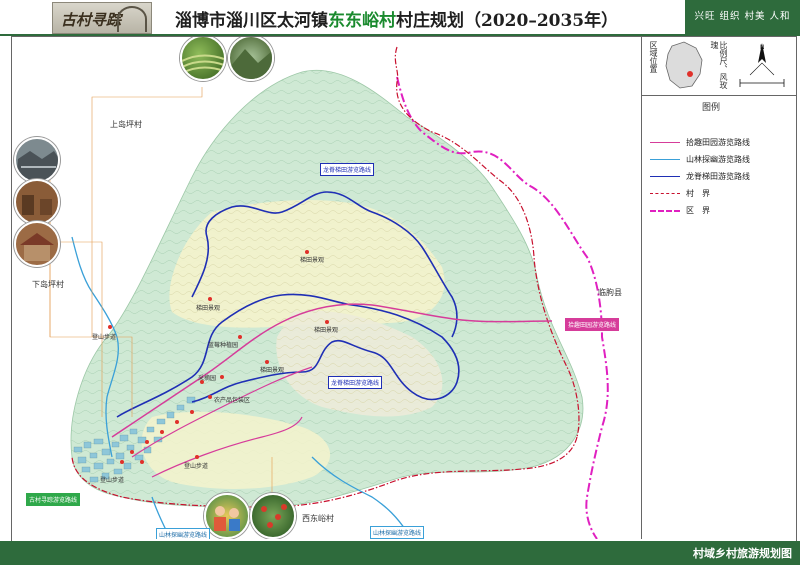  Describe the element at coordinates (37, 205) in the screenshot. I see `street-image-icon` at that location.